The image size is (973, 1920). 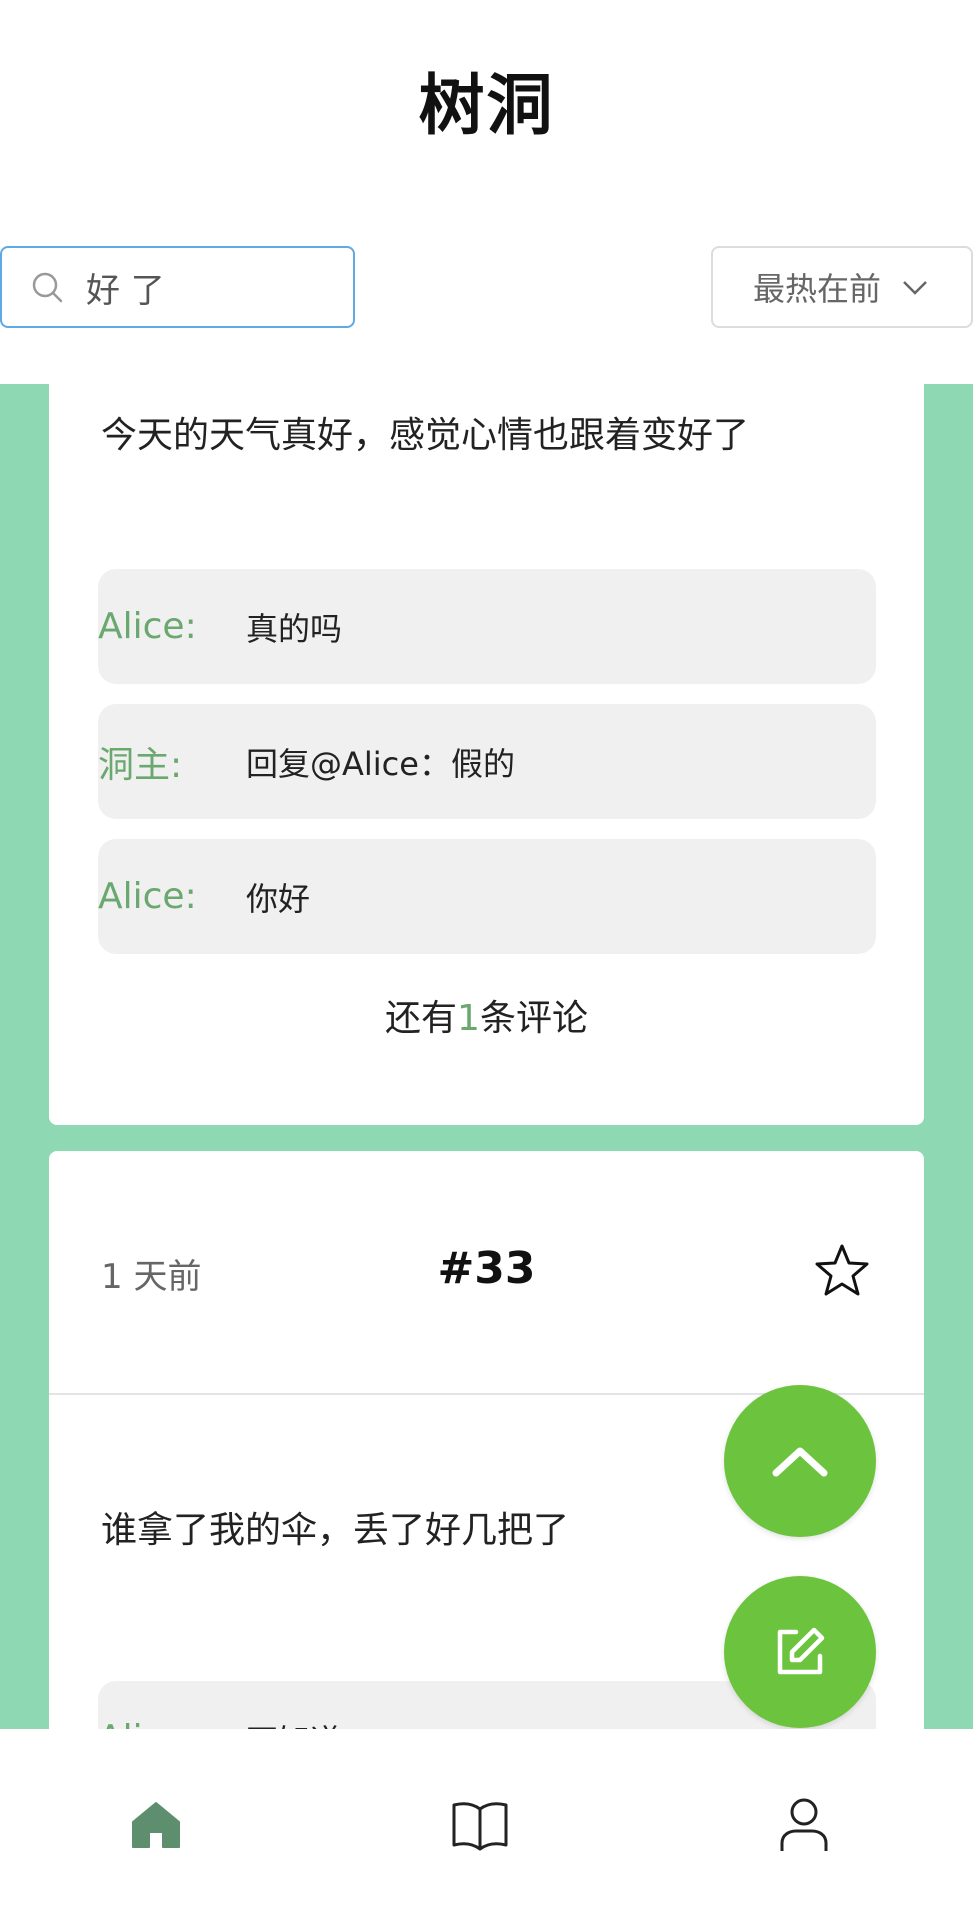 I want to click on app-header: 树洞, so click(x=486, y=100).